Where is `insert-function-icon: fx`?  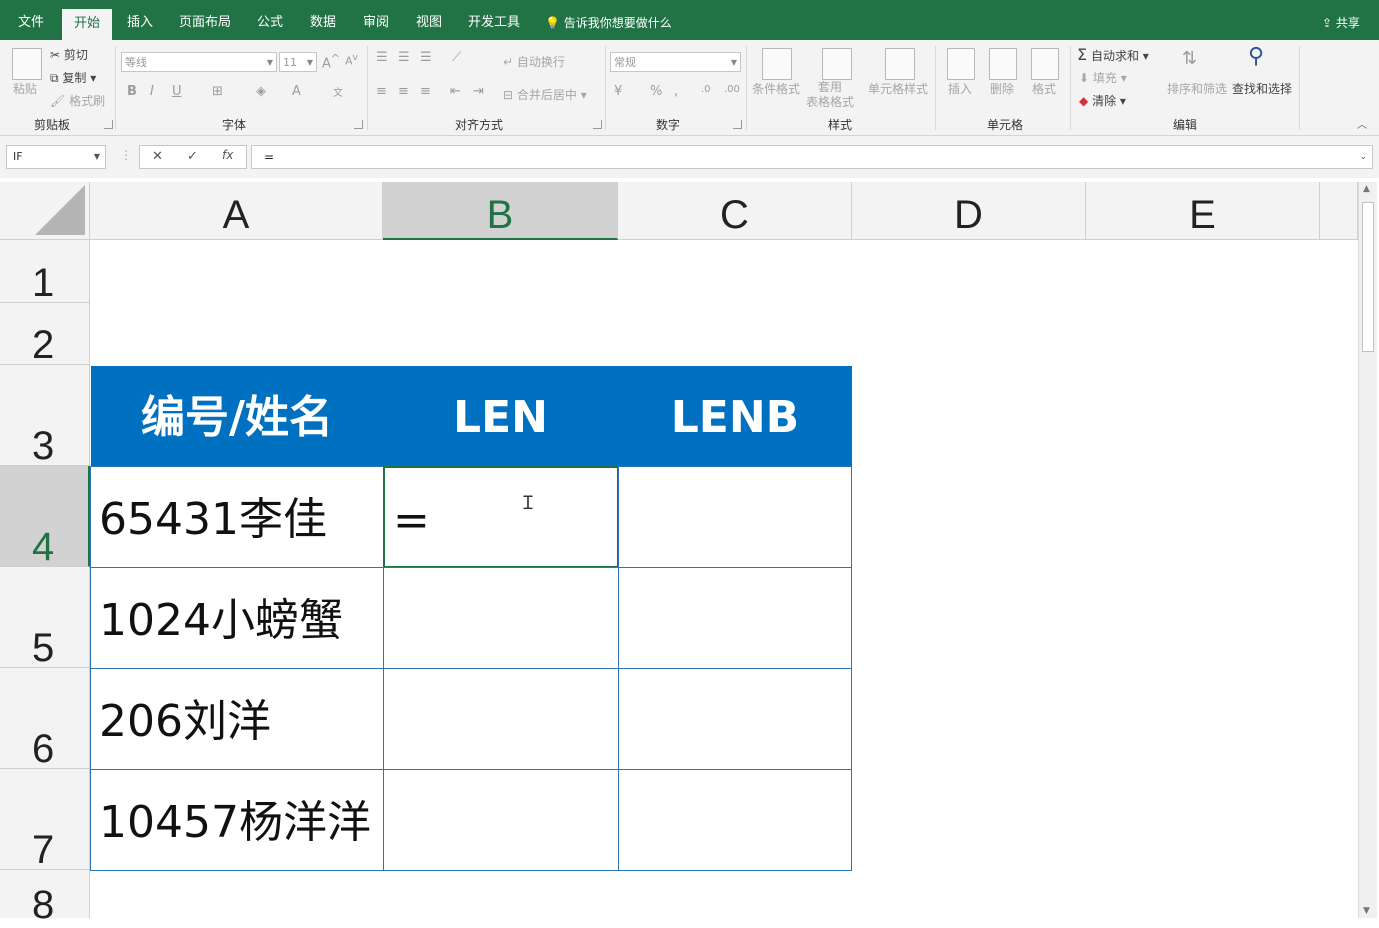
insert-function-icon: fx is located at coordinates (227, 155).